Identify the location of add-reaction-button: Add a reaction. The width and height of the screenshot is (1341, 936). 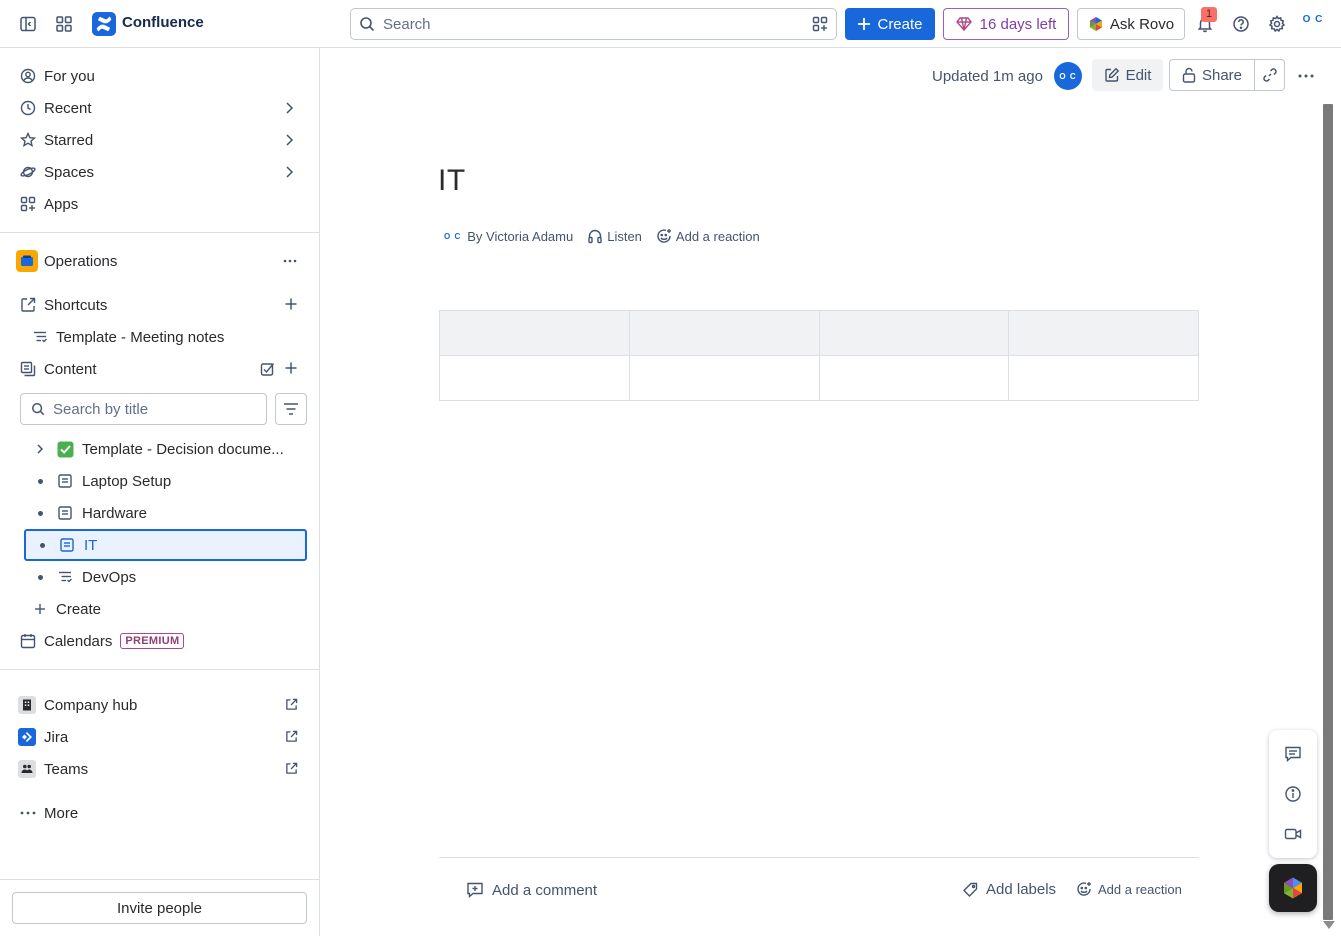
(718, 236).